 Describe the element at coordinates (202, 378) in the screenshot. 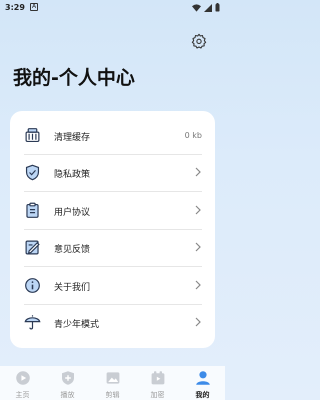

I see `user-icon` at that location.